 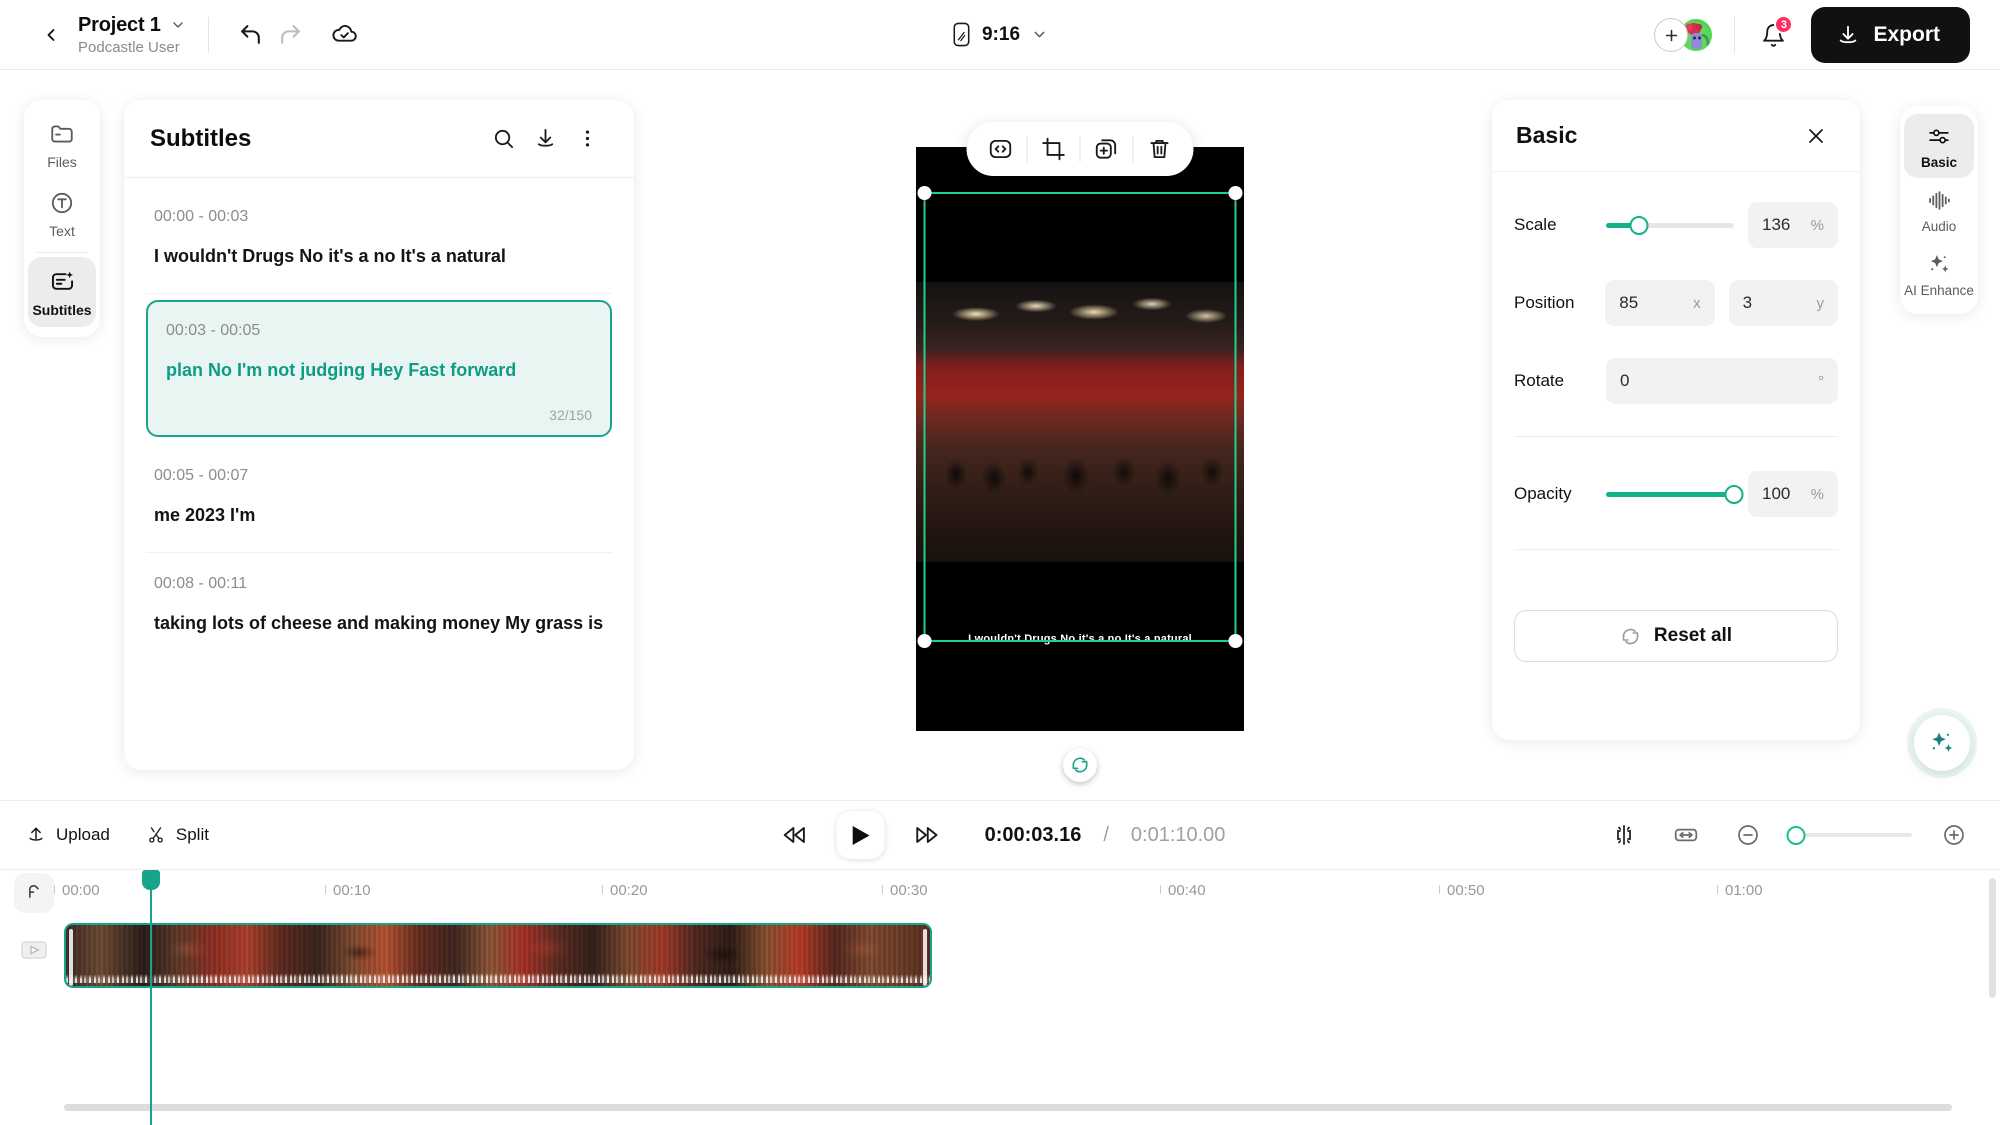 I want to click on list-item: 00:05 - 00:07 me 2023 I'm, so click(x=379, y=499).